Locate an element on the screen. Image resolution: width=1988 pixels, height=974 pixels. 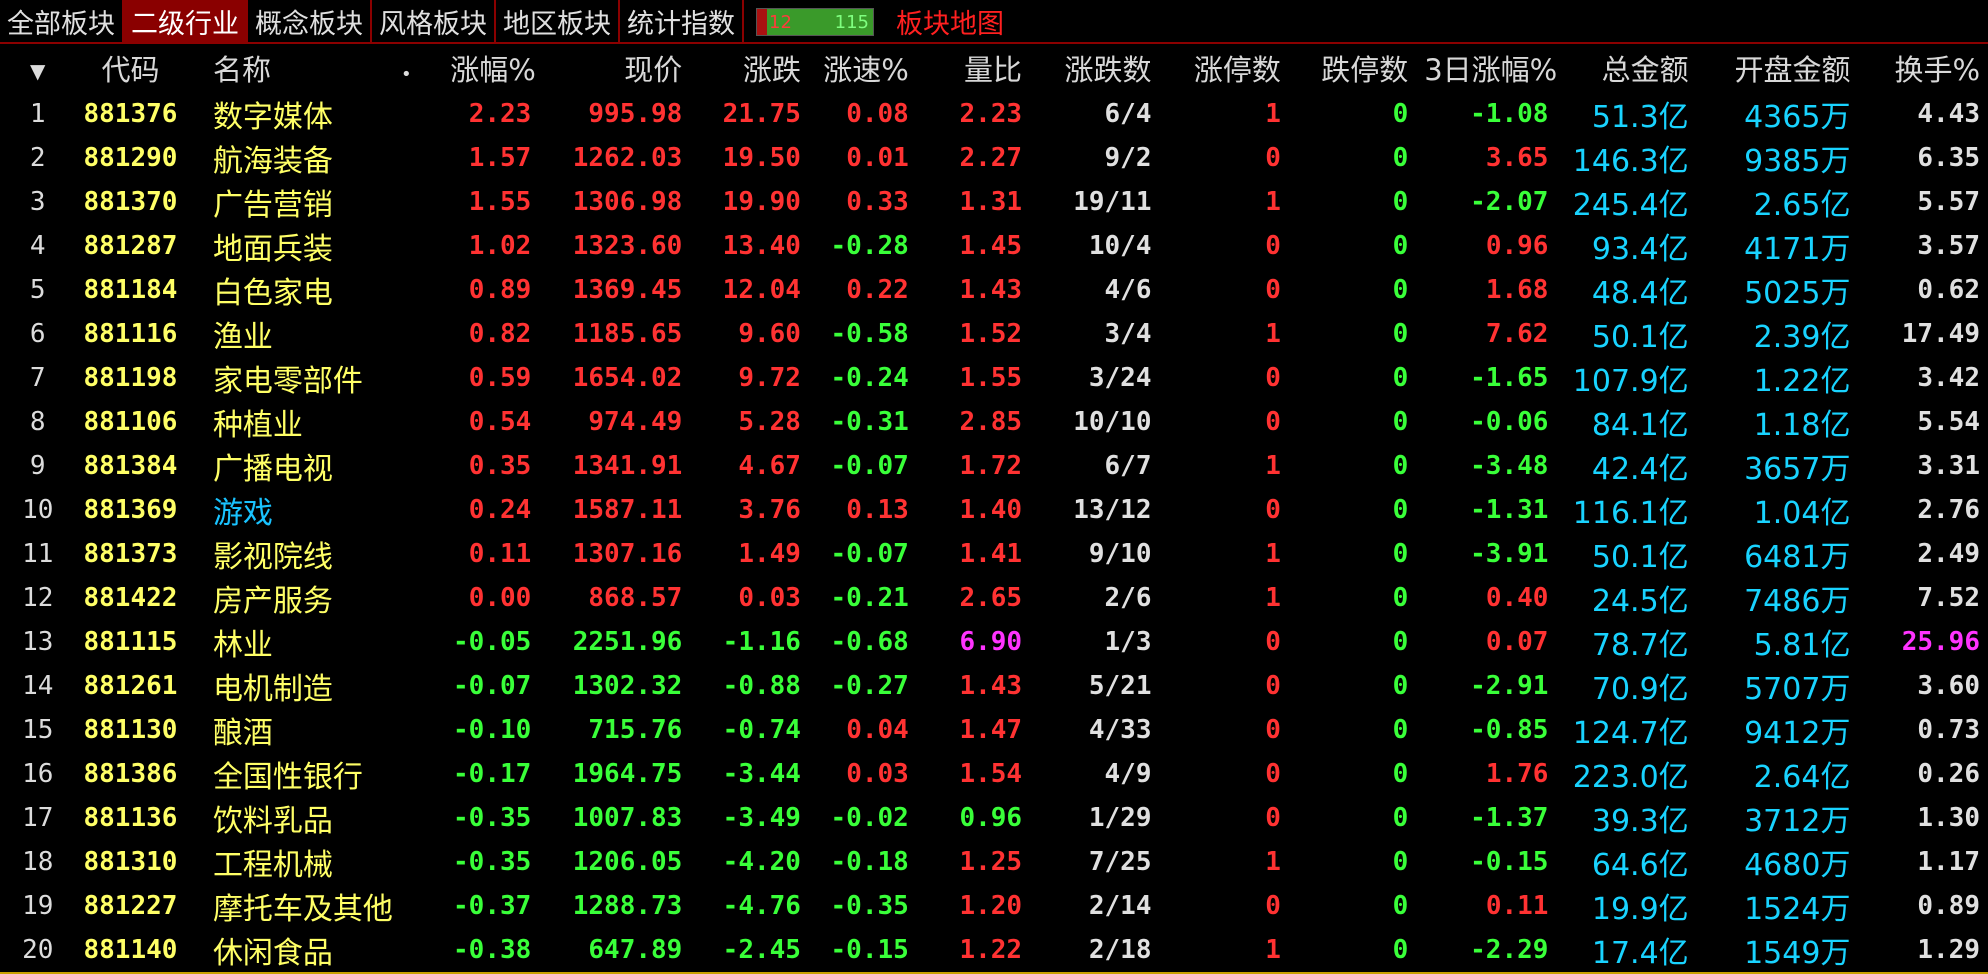
cell-name: 家电零部件 is located at coordinates (287, 381).